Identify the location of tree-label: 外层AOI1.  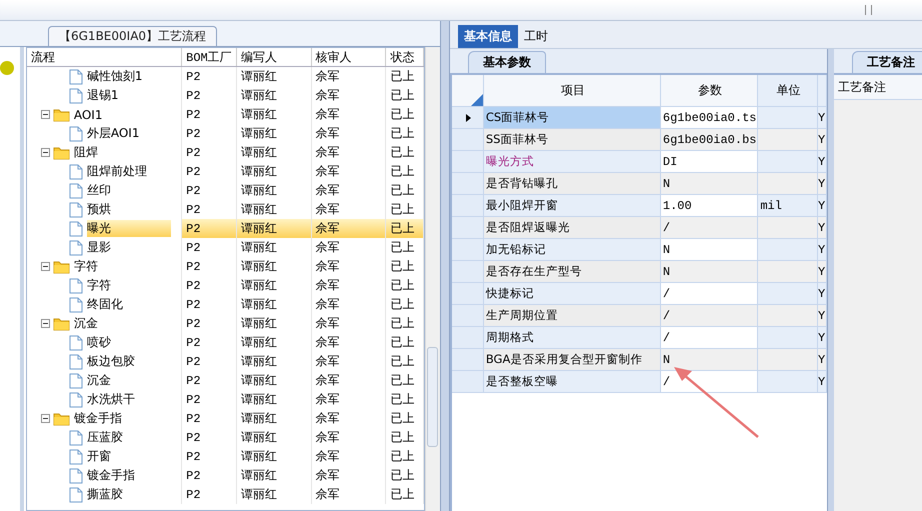
(113, 133).